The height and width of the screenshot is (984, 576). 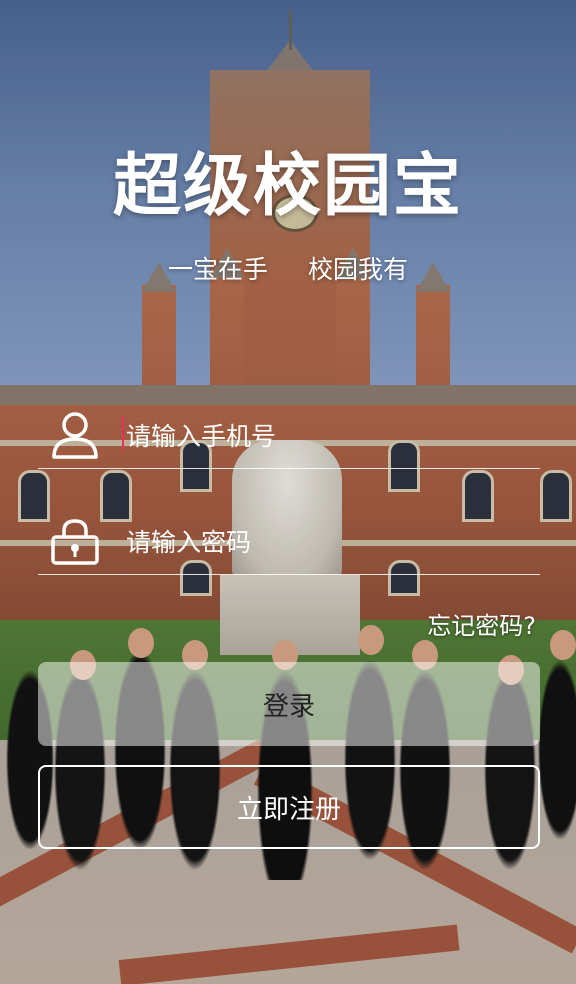 I want to click on login-button: 登录, so click(x=289, y=704).